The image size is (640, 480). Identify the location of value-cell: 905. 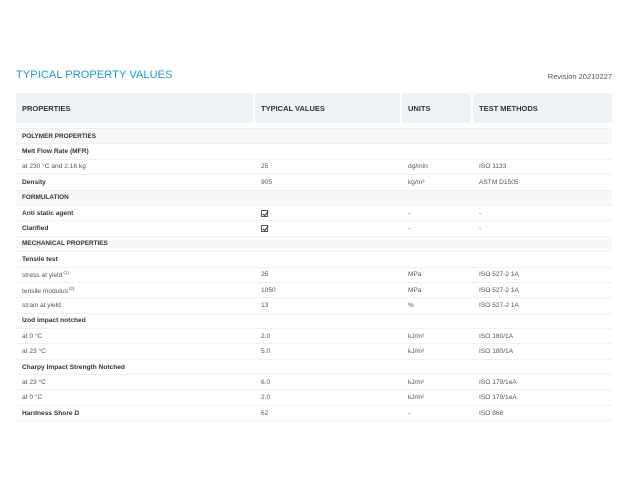
(328, 183).